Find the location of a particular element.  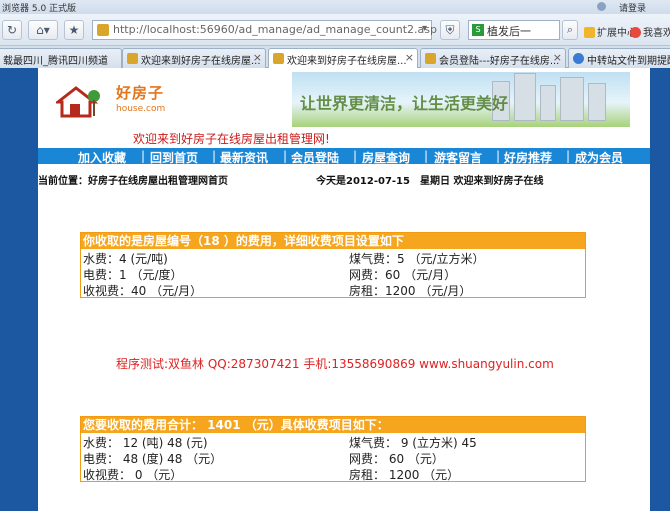

chevron-down-icon: ▾ is located at coordinates (424, 28).